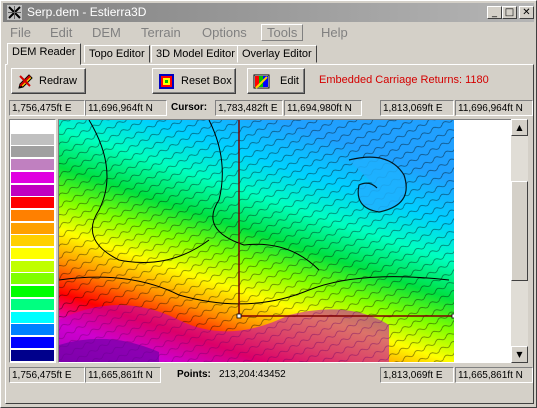  Describe the element at coordinates (417, 108) in the screenshot. I see `top-east-easting: 1,813,069ft E` at that location.